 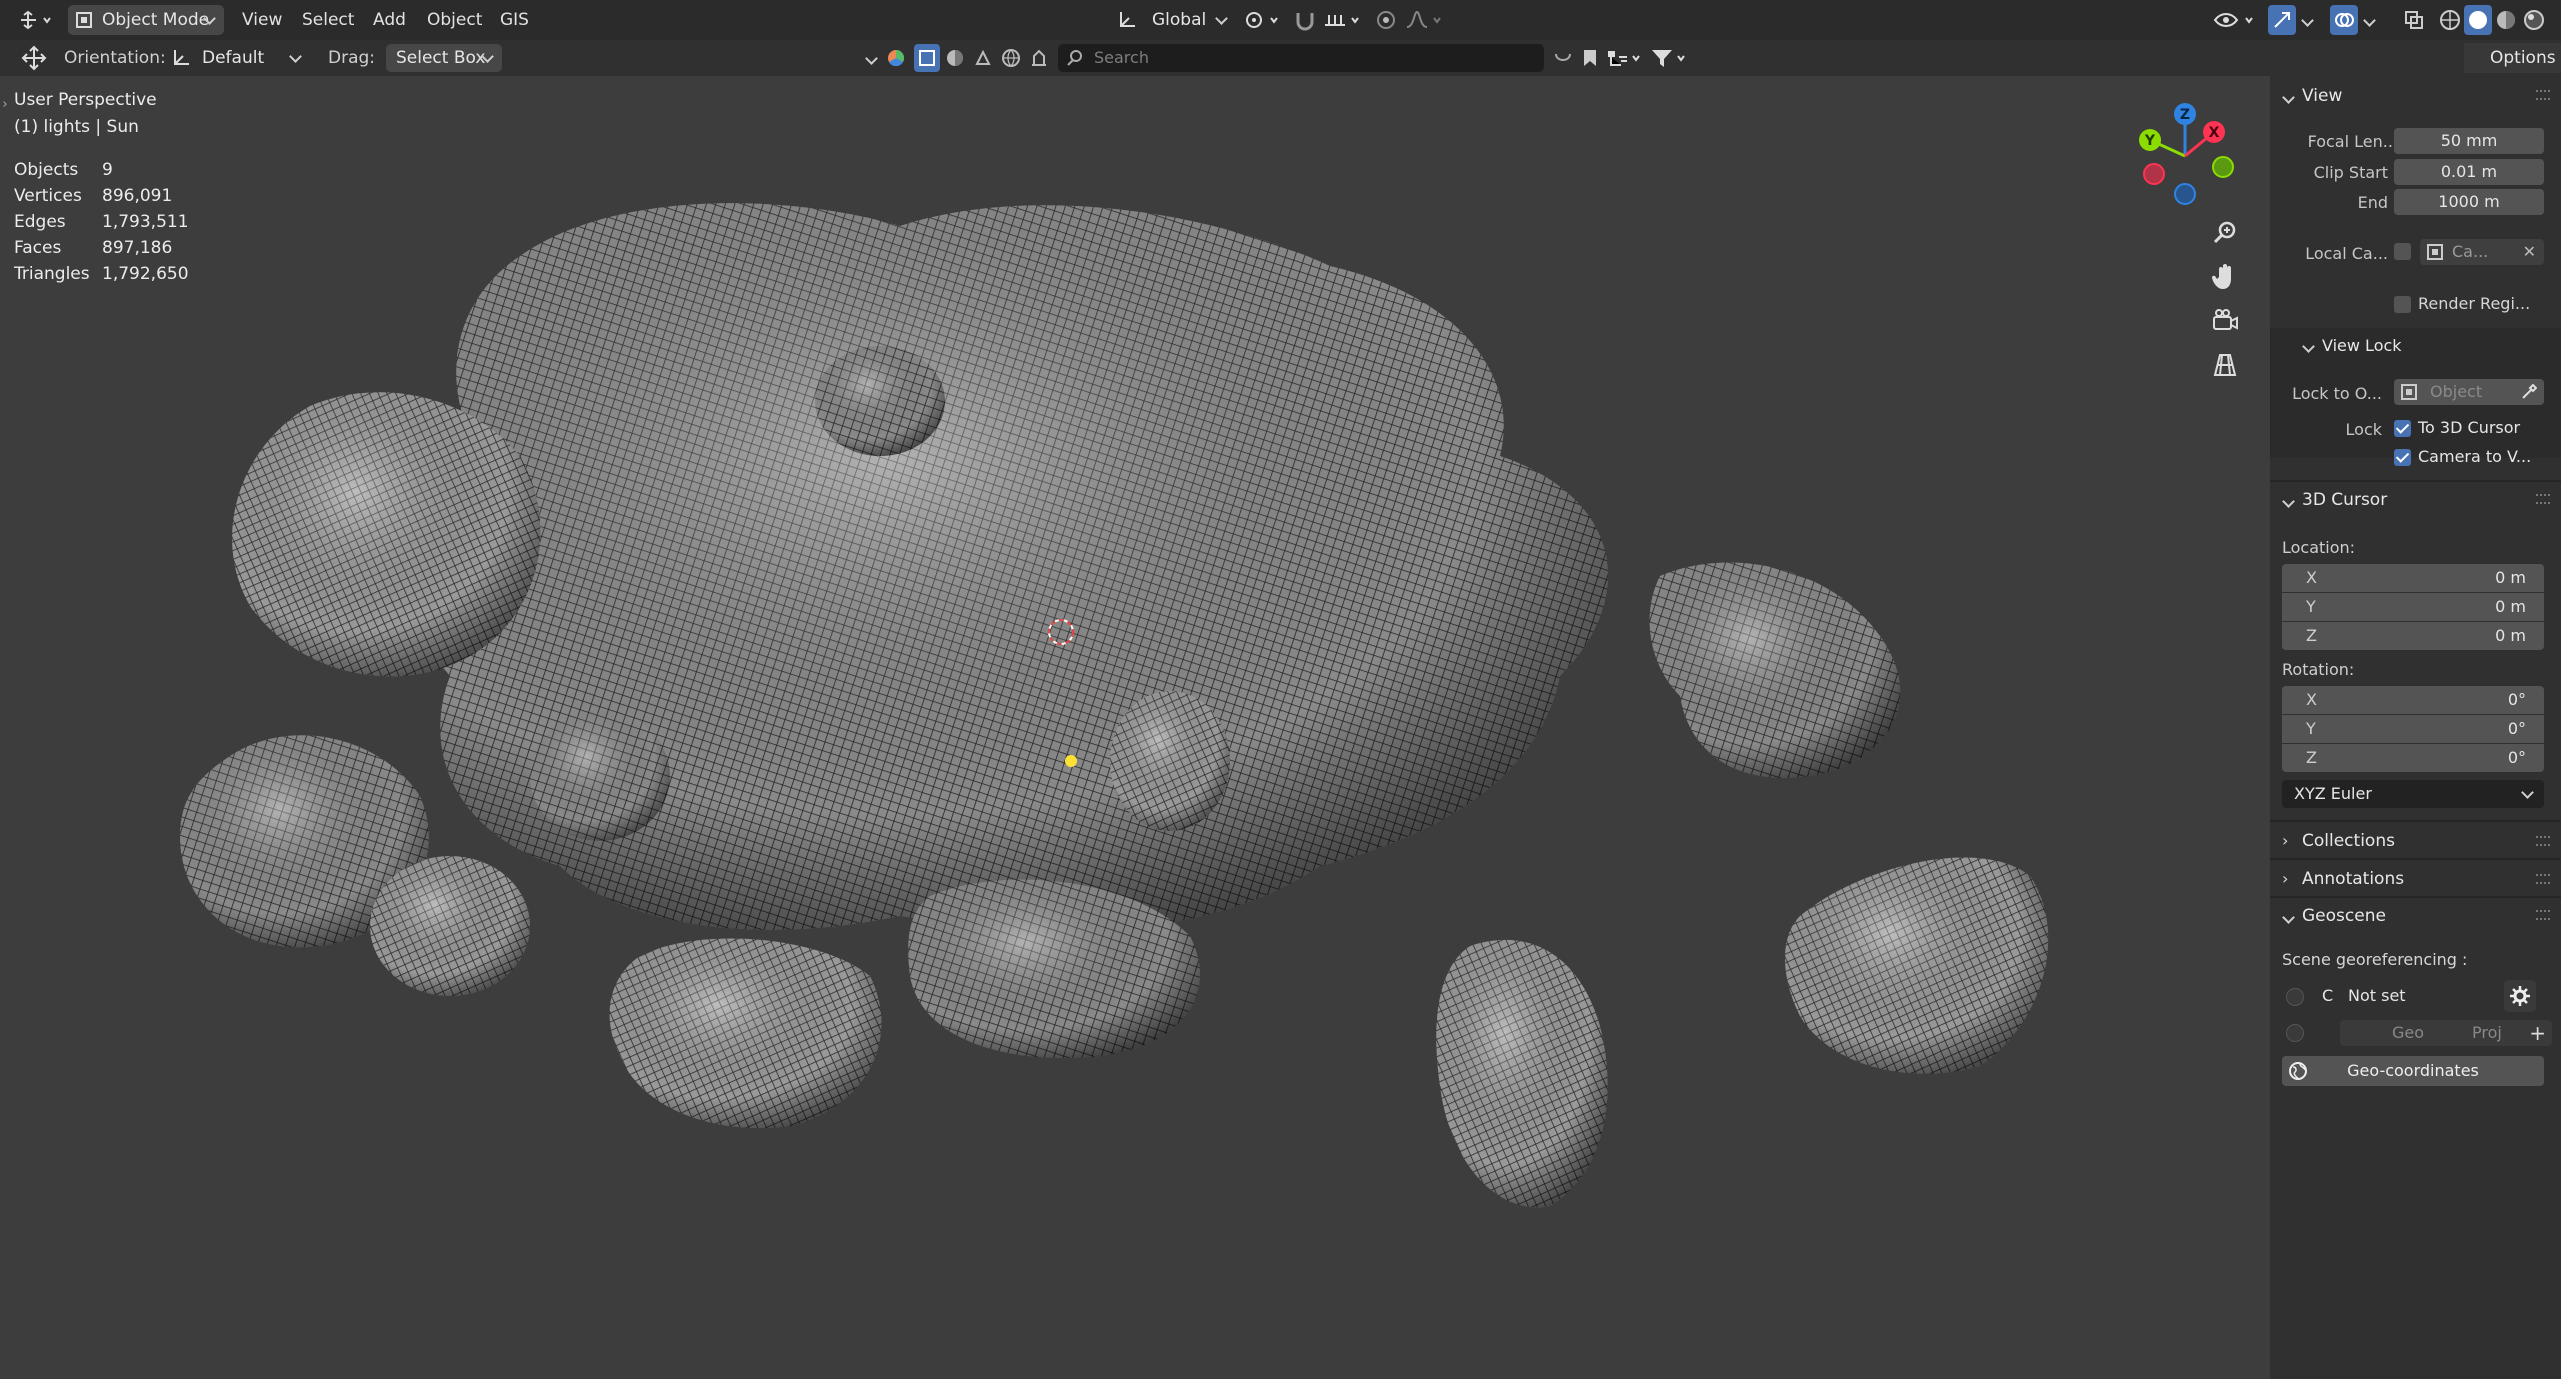 What do you see at coordinates (2344, 916) in the screenshot?
I see `geoscene-panel-title: Geoscene` at bounding box center [2344, 916].